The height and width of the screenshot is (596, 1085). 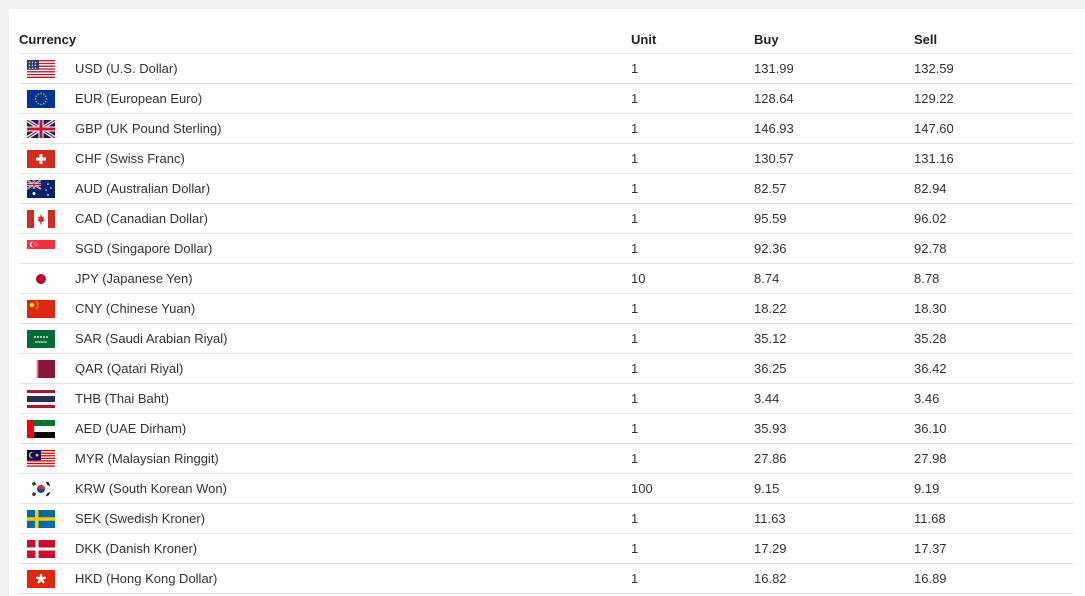 What do you see at coordinates (993, 458) in the screenshot?
I see `sell-rate-cell: 27.98` at bounding box center [993, 458].